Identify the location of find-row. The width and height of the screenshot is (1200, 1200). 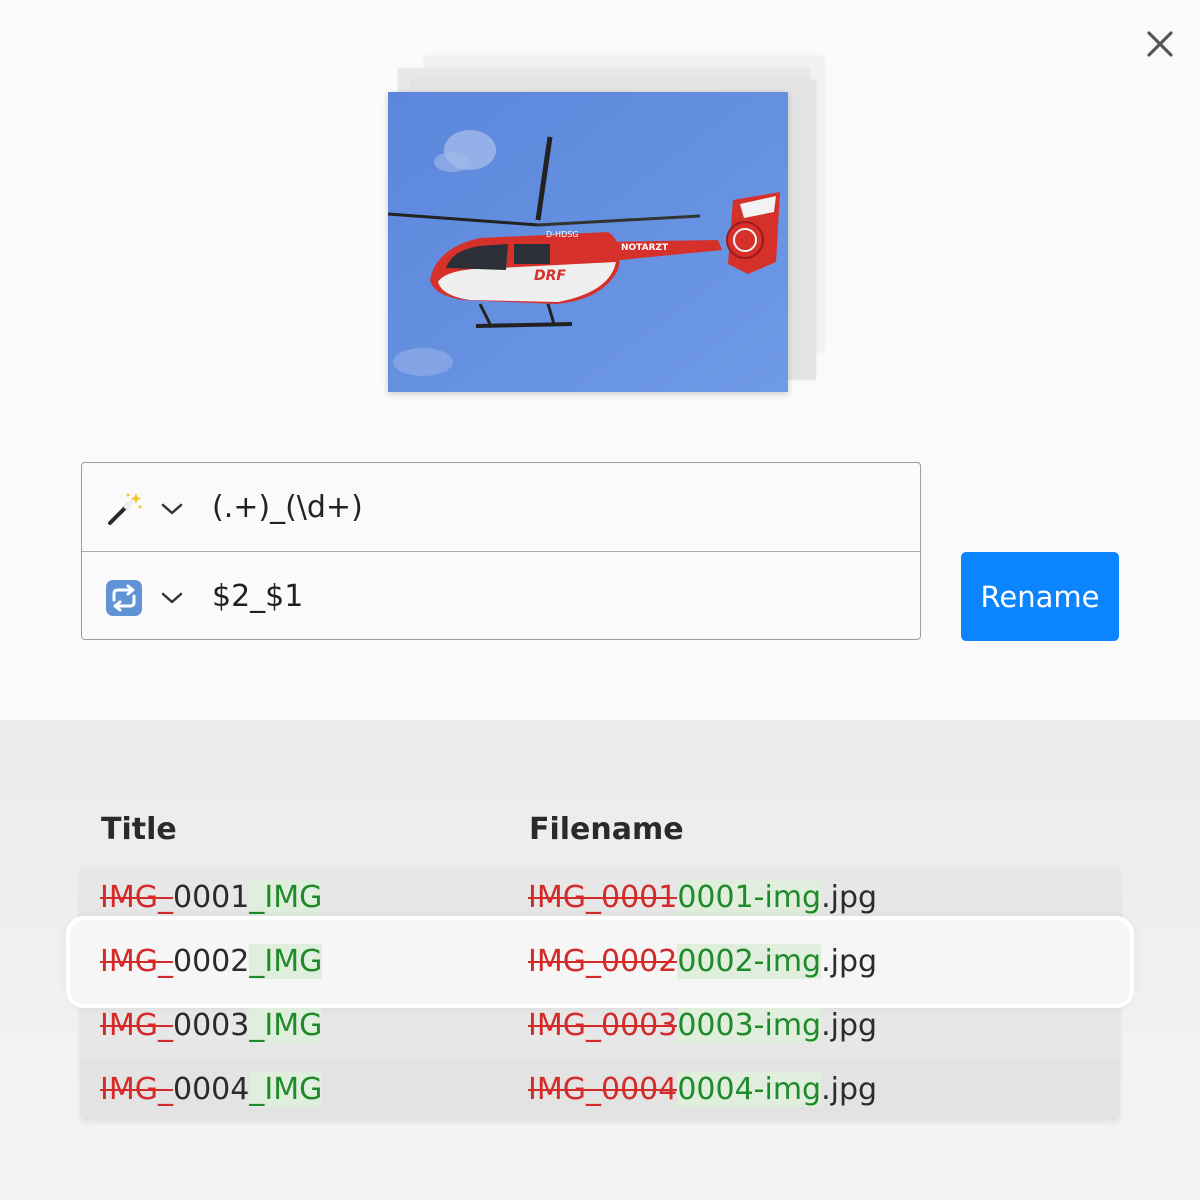
(501, 507).